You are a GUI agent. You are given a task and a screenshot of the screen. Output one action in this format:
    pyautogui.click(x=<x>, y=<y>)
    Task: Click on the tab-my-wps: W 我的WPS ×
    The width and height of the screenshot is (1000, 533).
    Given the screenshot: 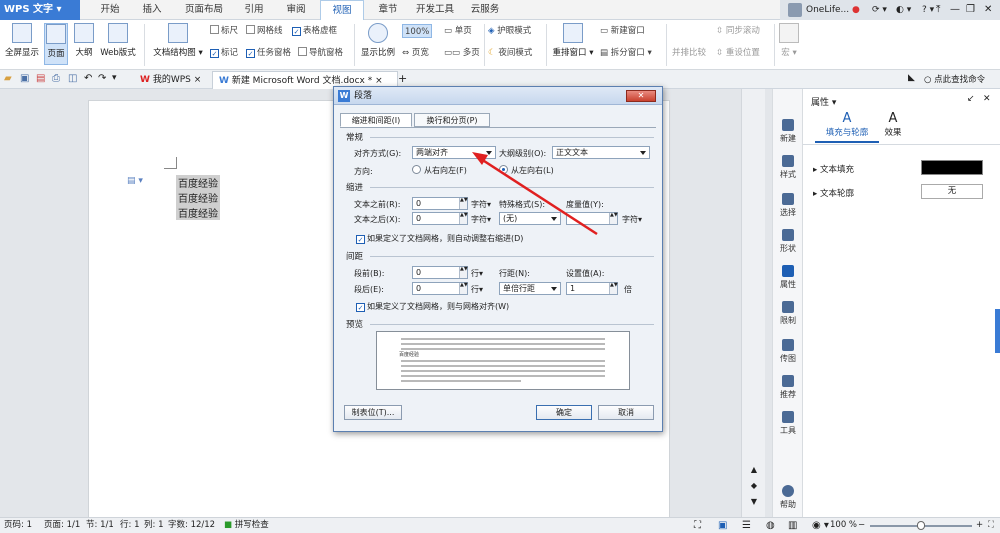 What is the action you would take?
    pyautogui.click(x=173, y=80)
    